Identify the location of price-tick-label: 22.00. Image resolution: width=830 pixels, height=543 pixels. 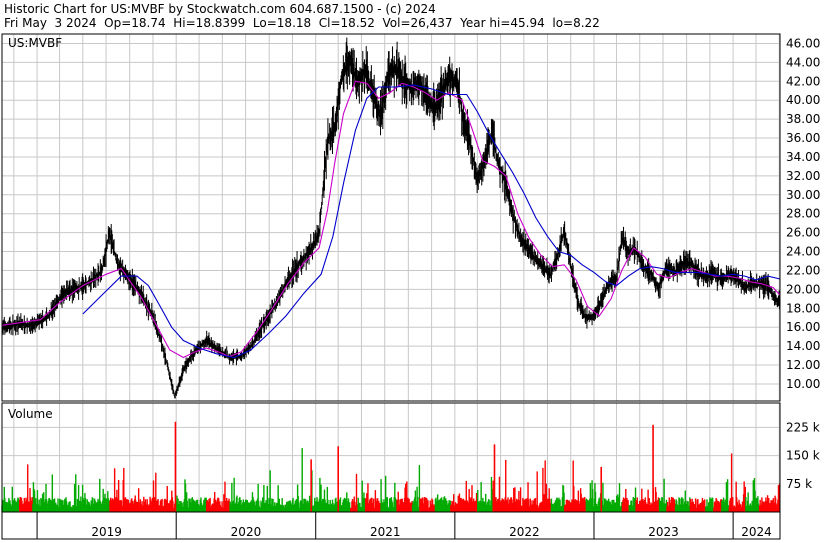
(803, 270).